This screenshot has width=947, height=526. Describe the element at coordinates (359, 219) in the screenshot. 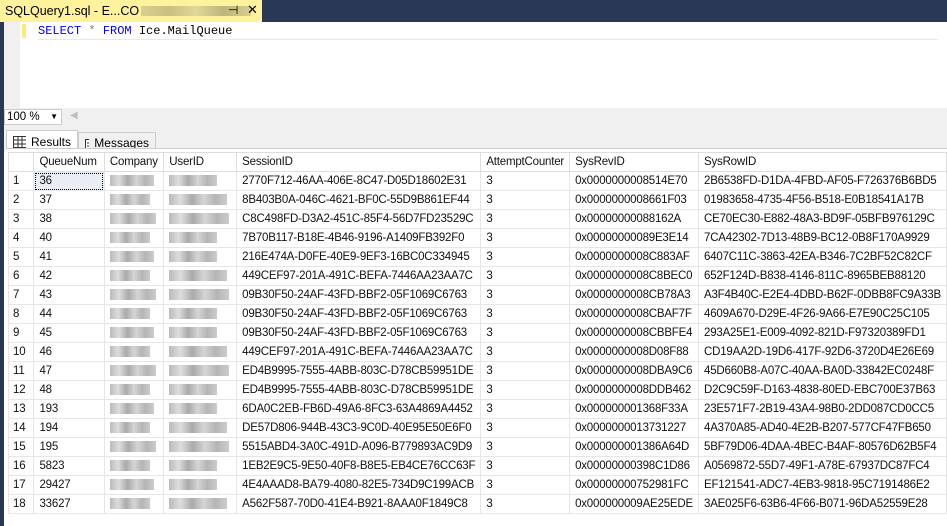

I see `cell-sessionid: C8C498FD-D3A2-451C-85F4-56D7FD23529C` at that location.